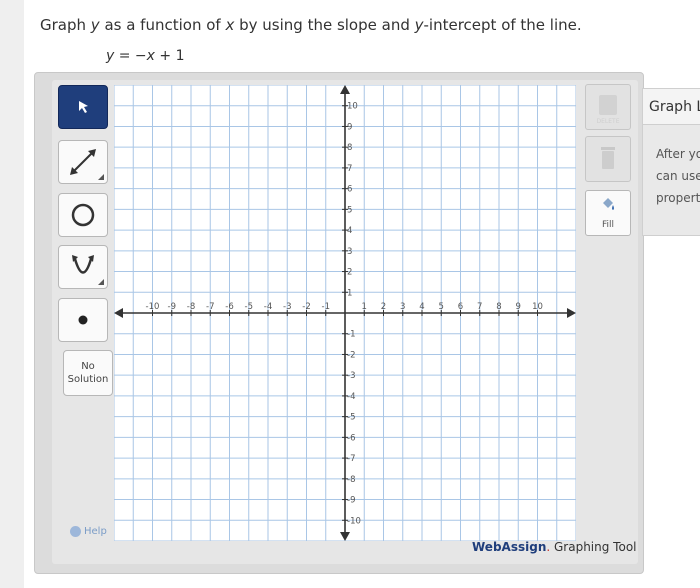 This screenshot has width=700, height=588. I want to click on cursor-arrow-icon, so click(83, 107).